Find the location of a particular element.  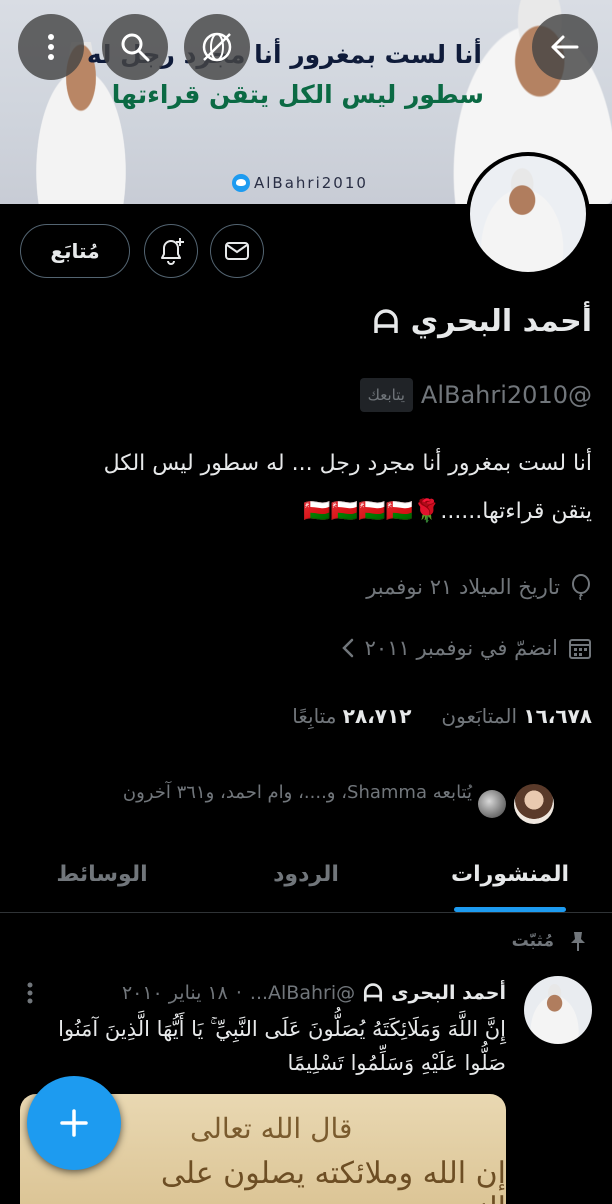

tab-media-label: الوسائط is located at coordinates (102, 874).